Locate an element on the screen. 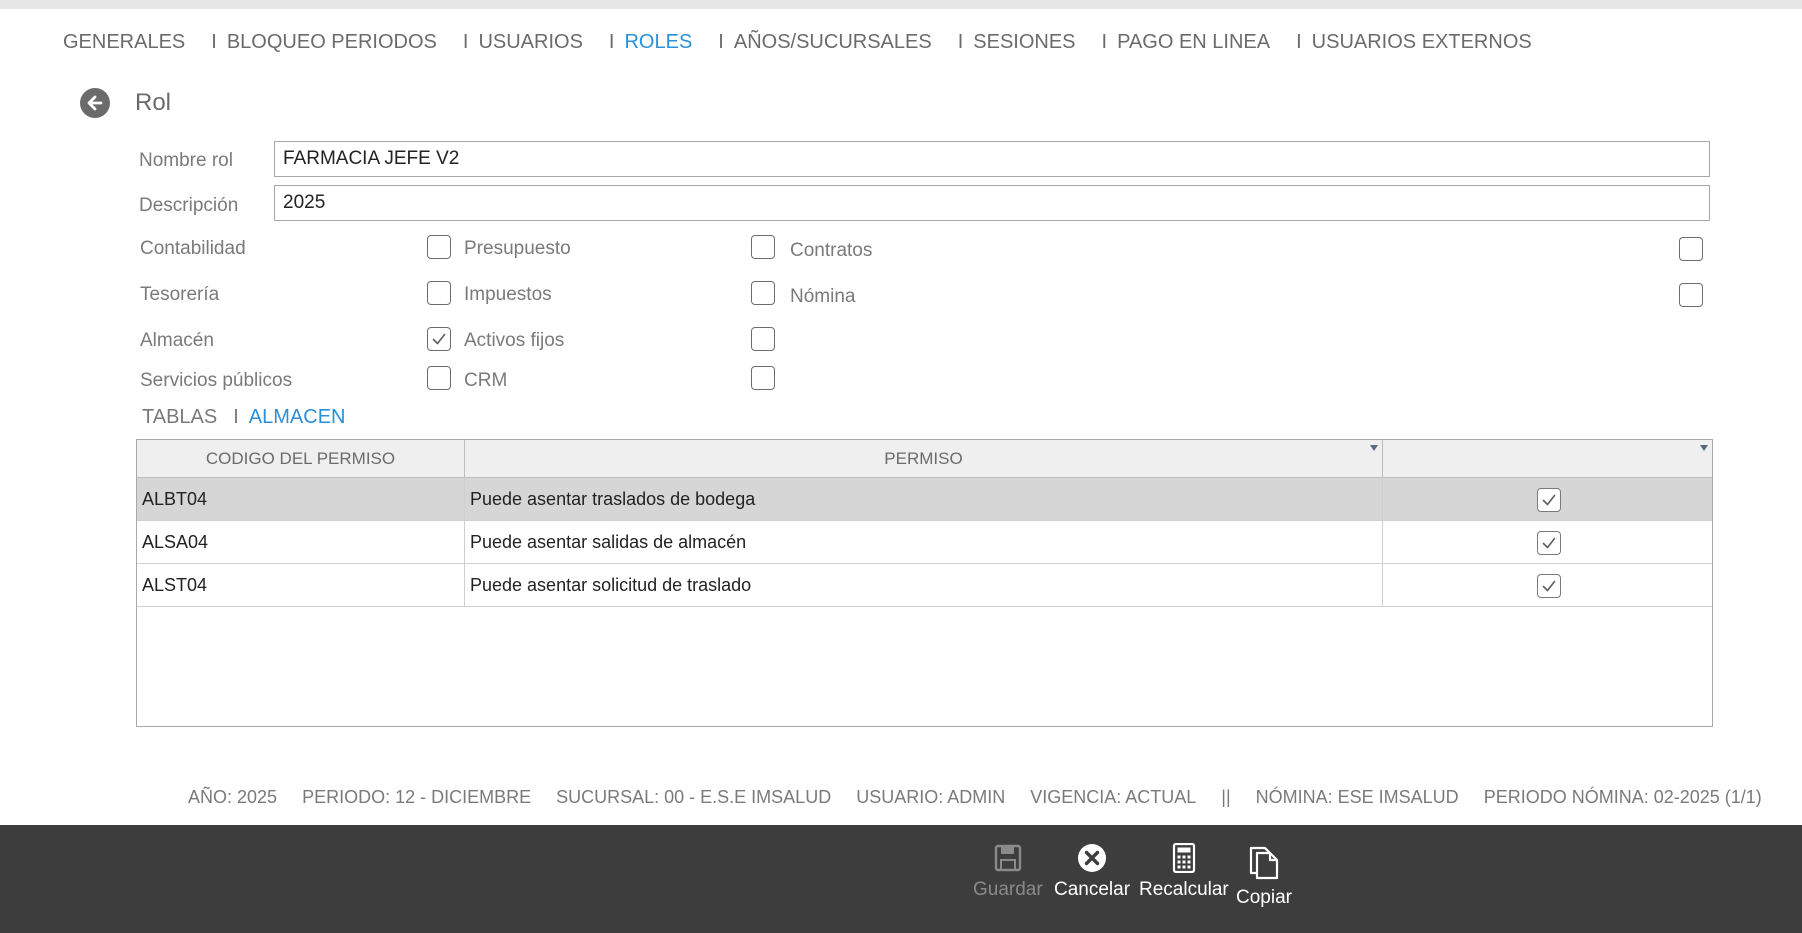 The image size is (1802, 933). calculator-icon is located at coordinates (1183, 858).